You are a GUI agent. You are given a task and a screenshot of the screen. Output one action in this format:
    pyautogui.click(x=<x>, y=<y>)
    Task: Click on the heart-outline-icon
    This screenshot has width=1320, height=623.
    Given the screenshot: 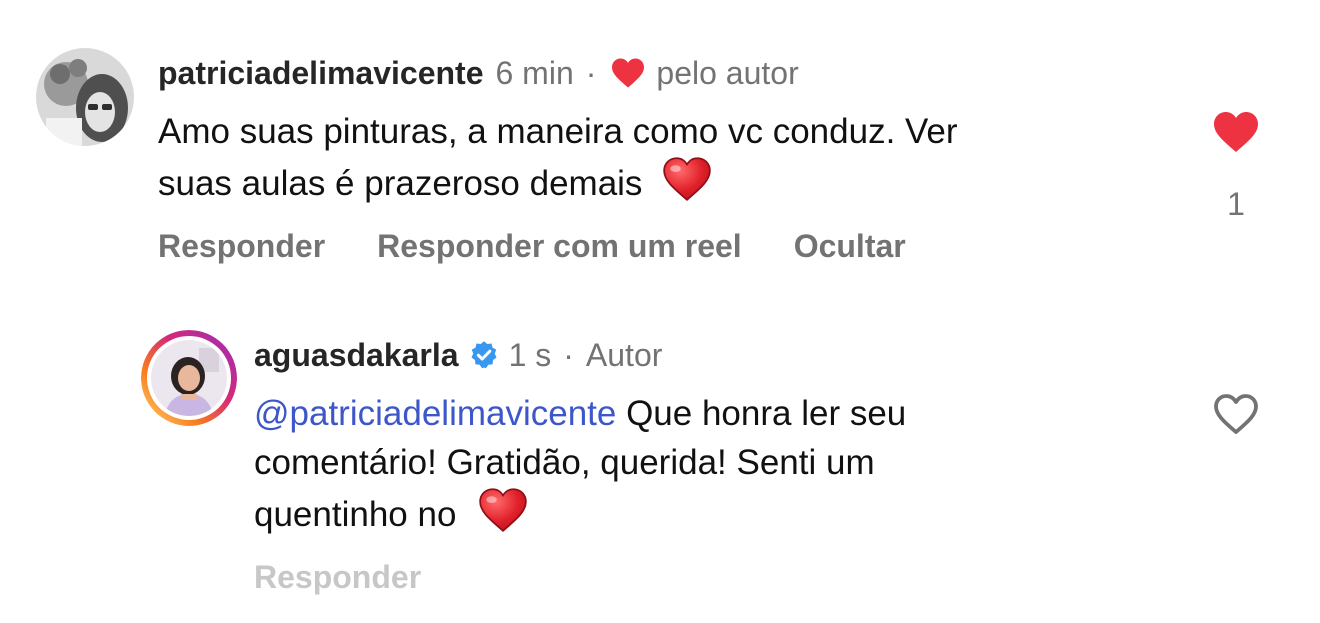 What is the action you would take?
    pyautogui.click(x=1236, y=417)
    